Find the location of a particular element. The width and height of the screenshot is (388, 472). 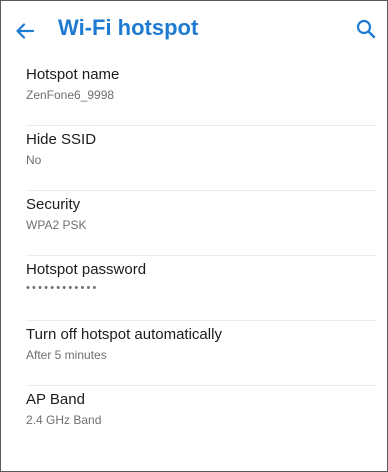

setting-value: No is located at coordinates (34, 160).